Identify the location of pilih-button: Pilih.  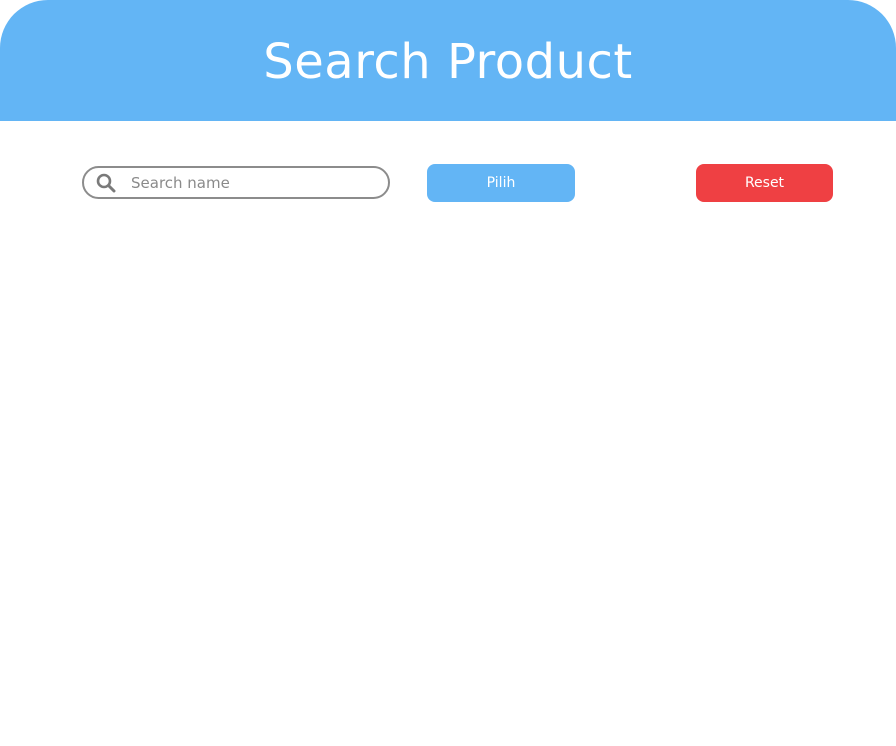
(501, 183).